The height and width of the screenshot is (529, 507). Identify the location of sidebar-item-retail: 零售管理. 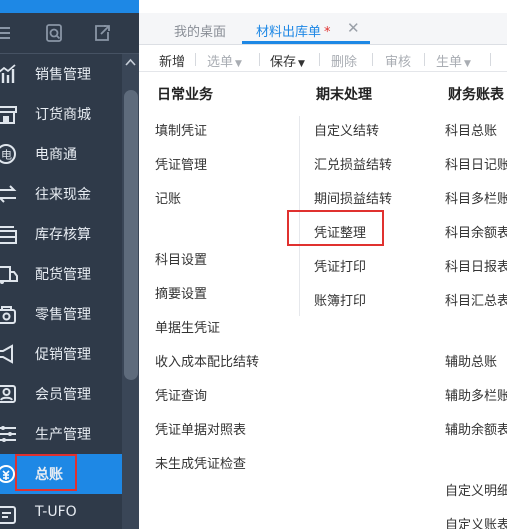
(61, 314).